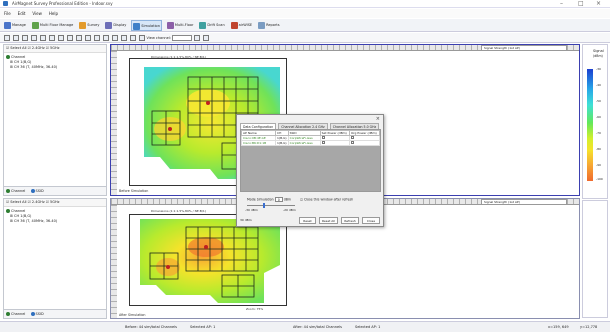  I want to click on bottom-heatmap-svg, so click(208, 260).